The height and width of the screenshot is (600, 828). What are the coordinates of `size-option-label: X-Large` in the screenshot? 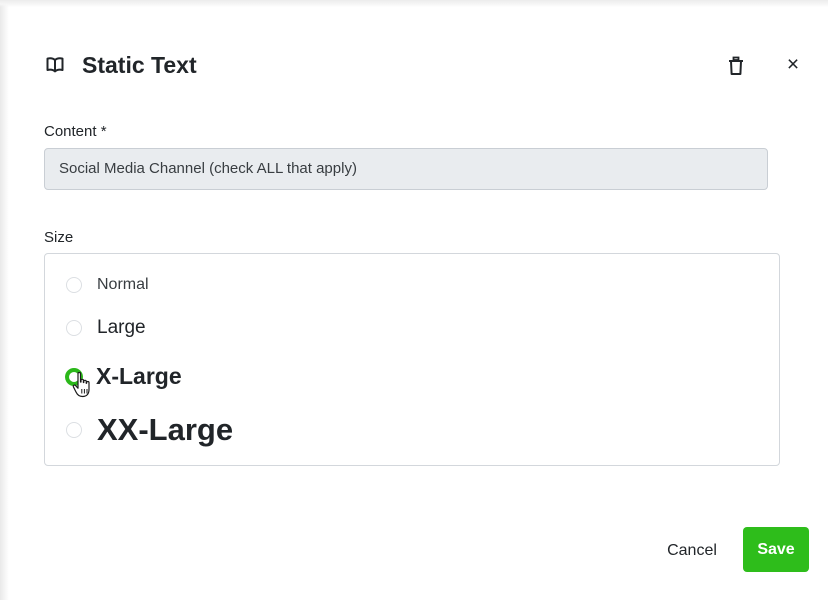 It's located at (139, 376).